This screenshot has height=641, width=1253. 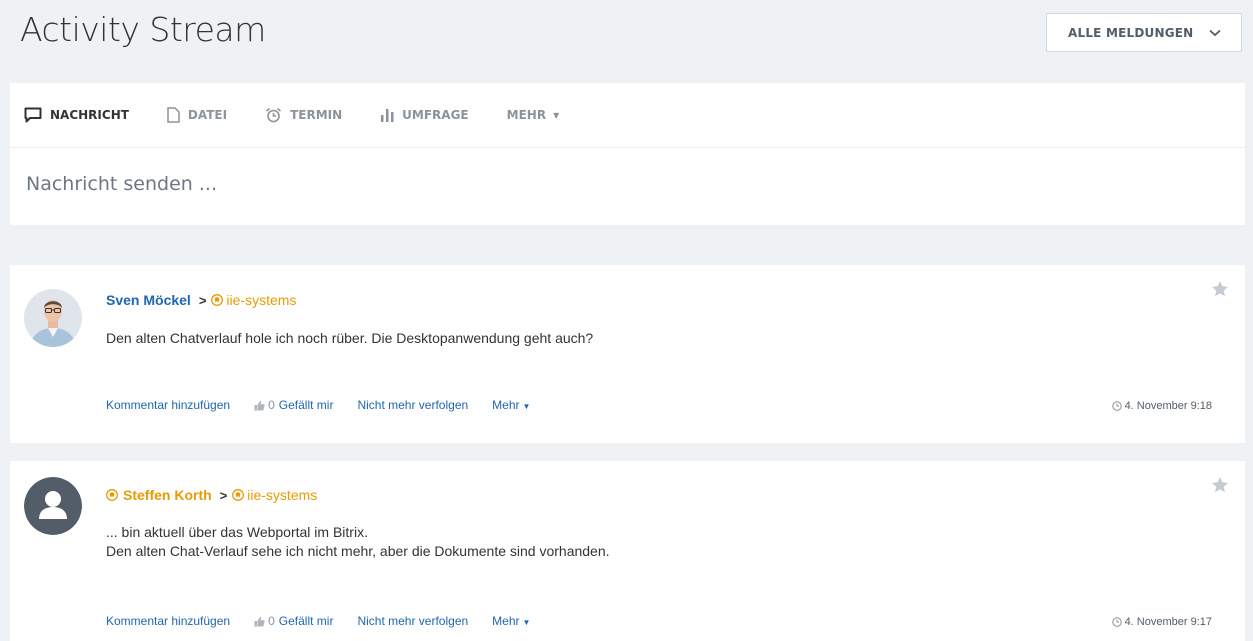 I want to click on tab-file: DATEI, so click(x=197, y=115).